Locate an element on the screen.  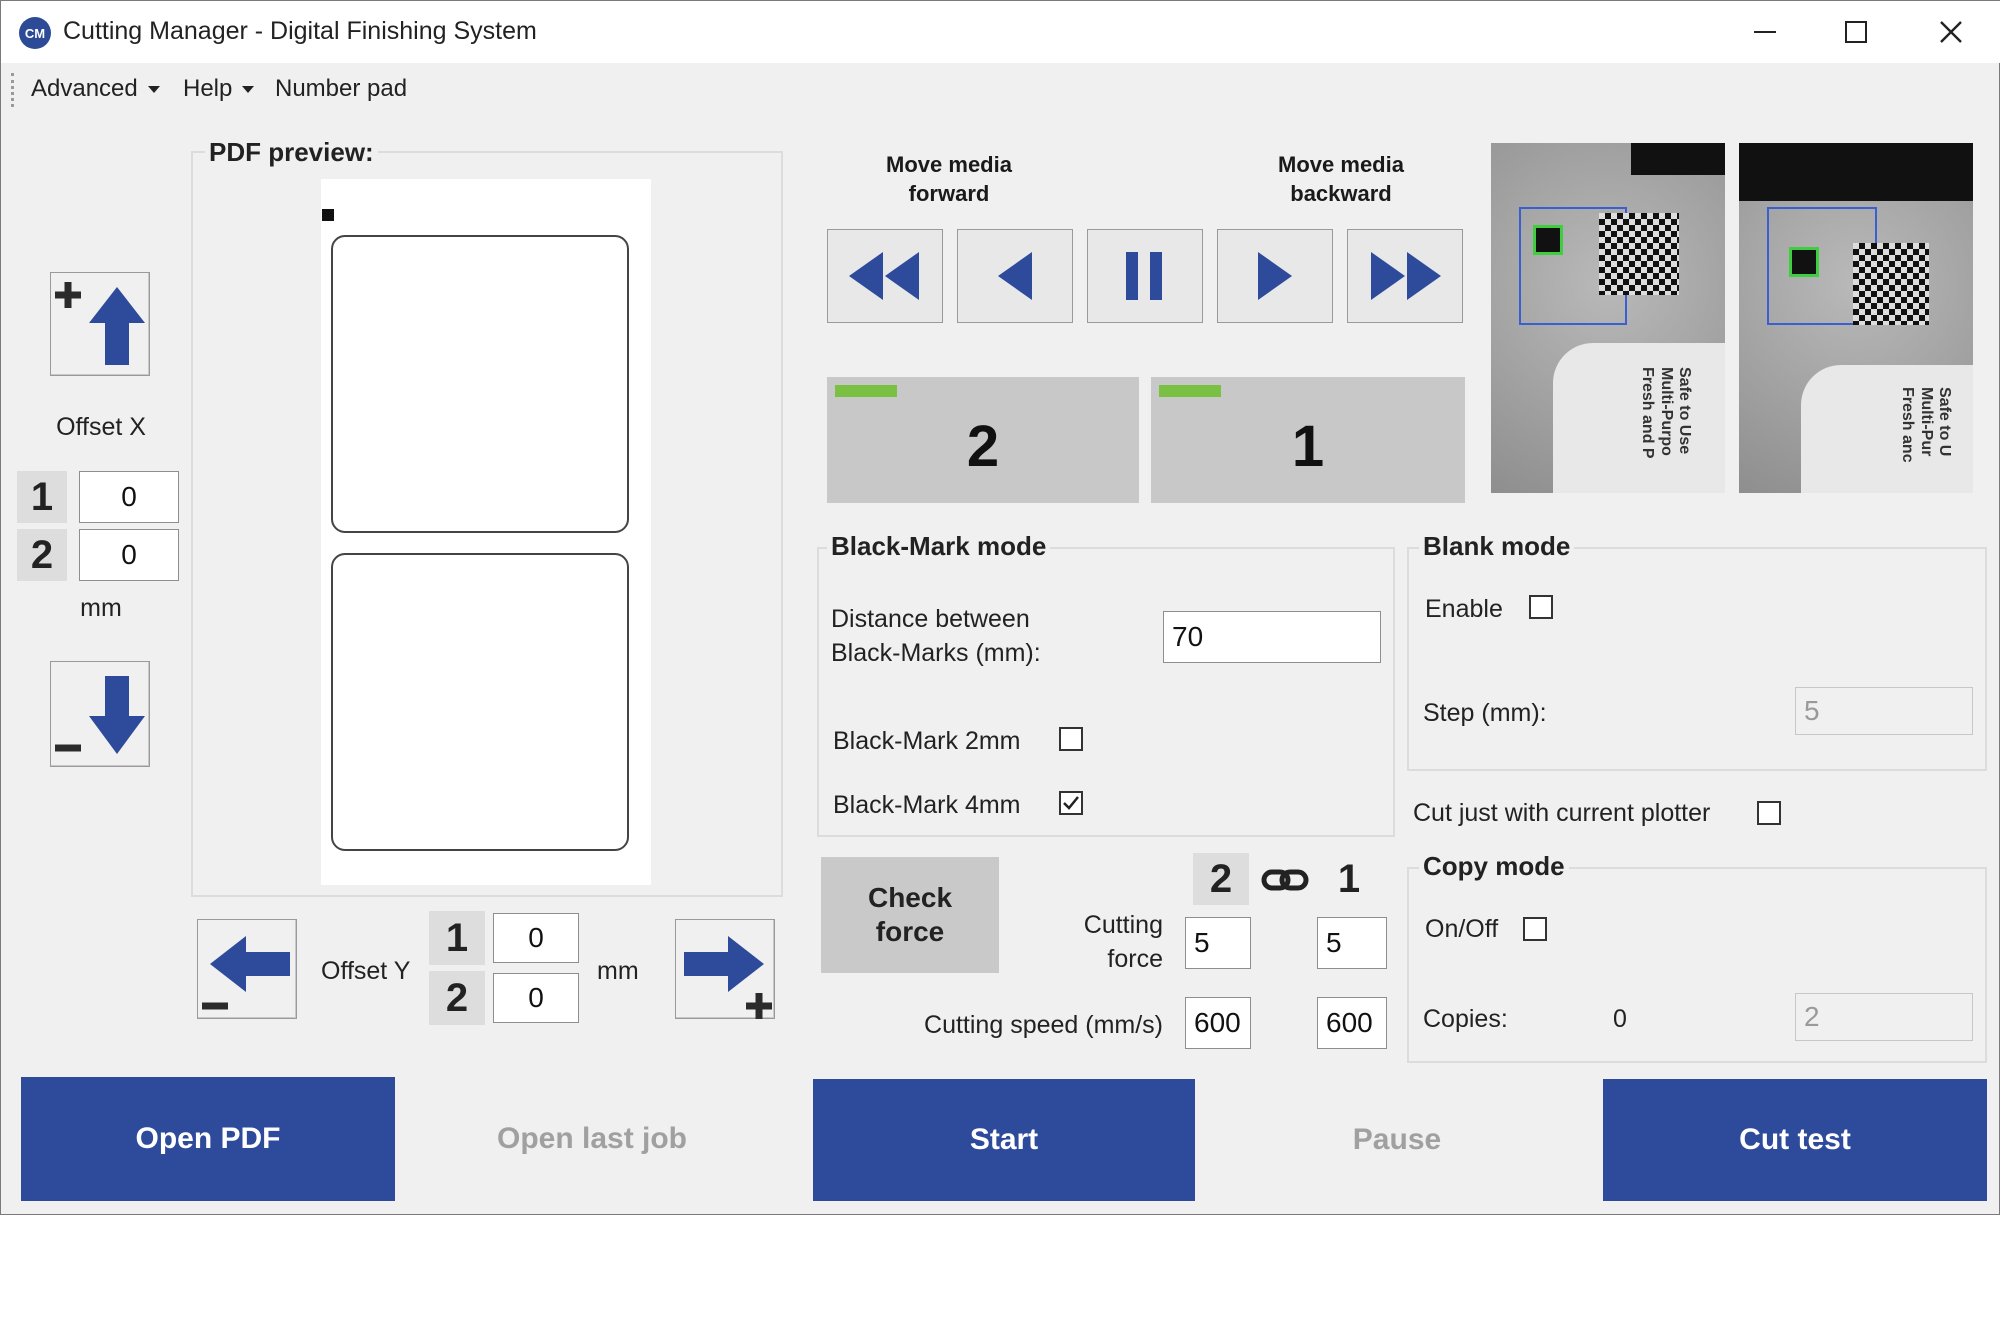
menu-number-pad: Number pad is located at coordinates (341, 89).